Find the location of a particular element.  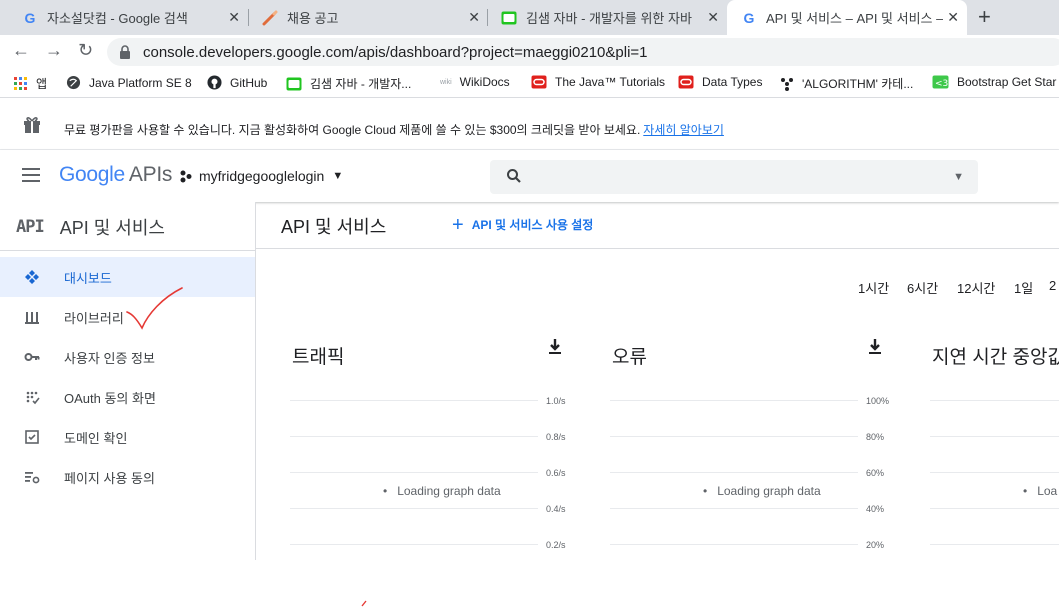

enable-apis-button: + API 및 서비스 사용 설정 is located at coordinates (523, 224).